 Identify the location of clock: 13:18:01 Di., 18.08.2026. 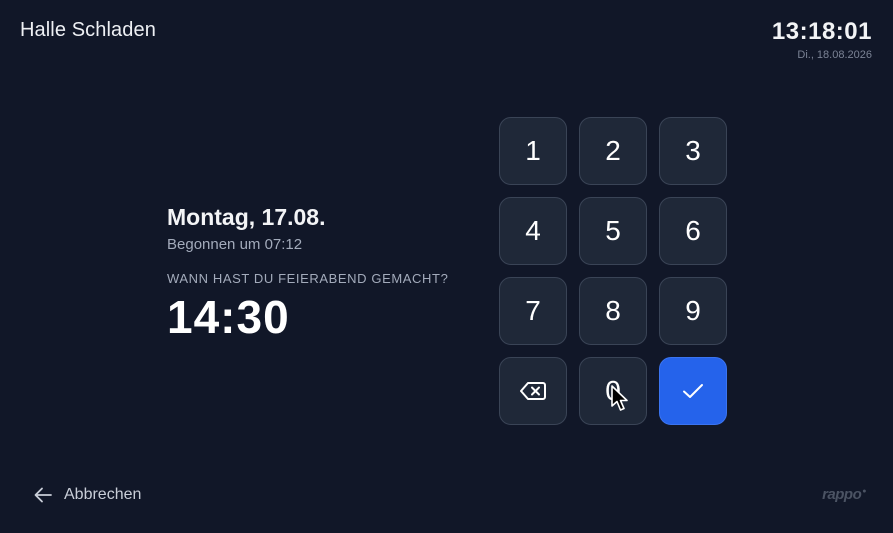
(822, 39).